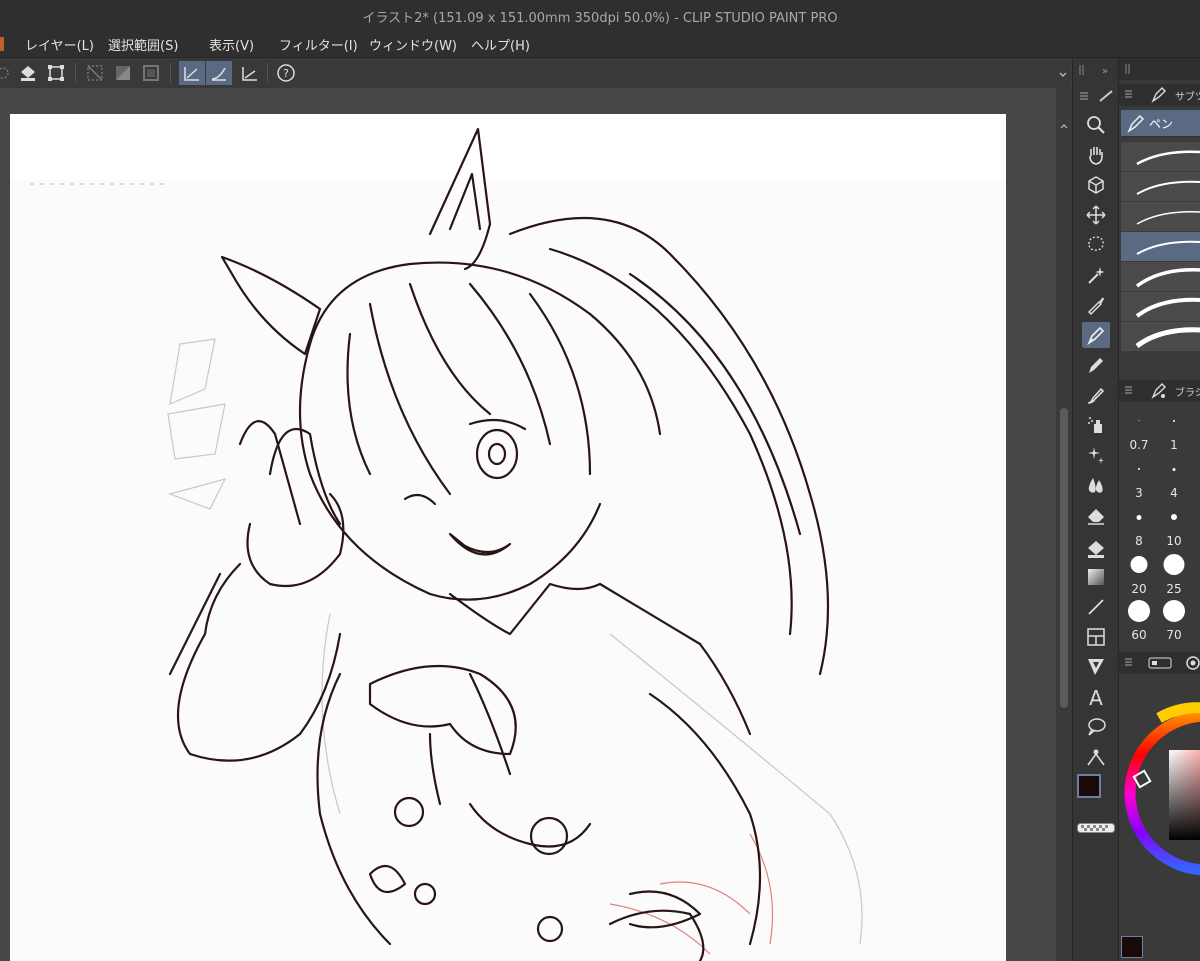 This screenshot has height=961, width=1200. What do you see at coordinates (1096, 425) in the screenshot?
I see `airbrush-tool-icon` at bounding box center [1096, 425].